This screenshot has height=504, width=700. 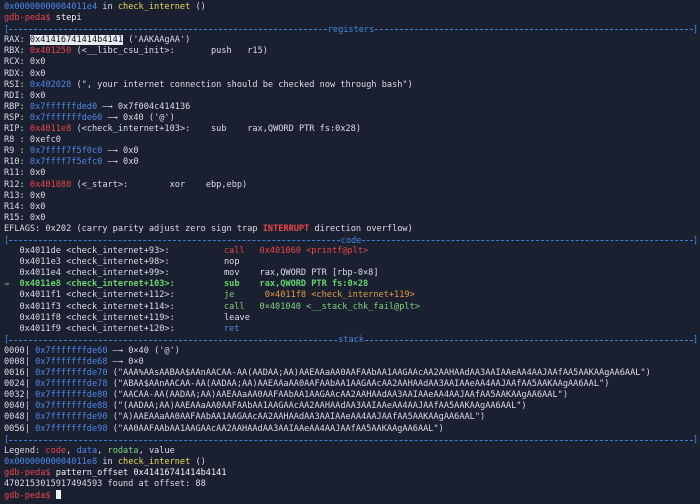 What do you see at coordinates (12, 284) in the screenshot?
I see `code-marker: ⇒` at bounding box center [12, 284].